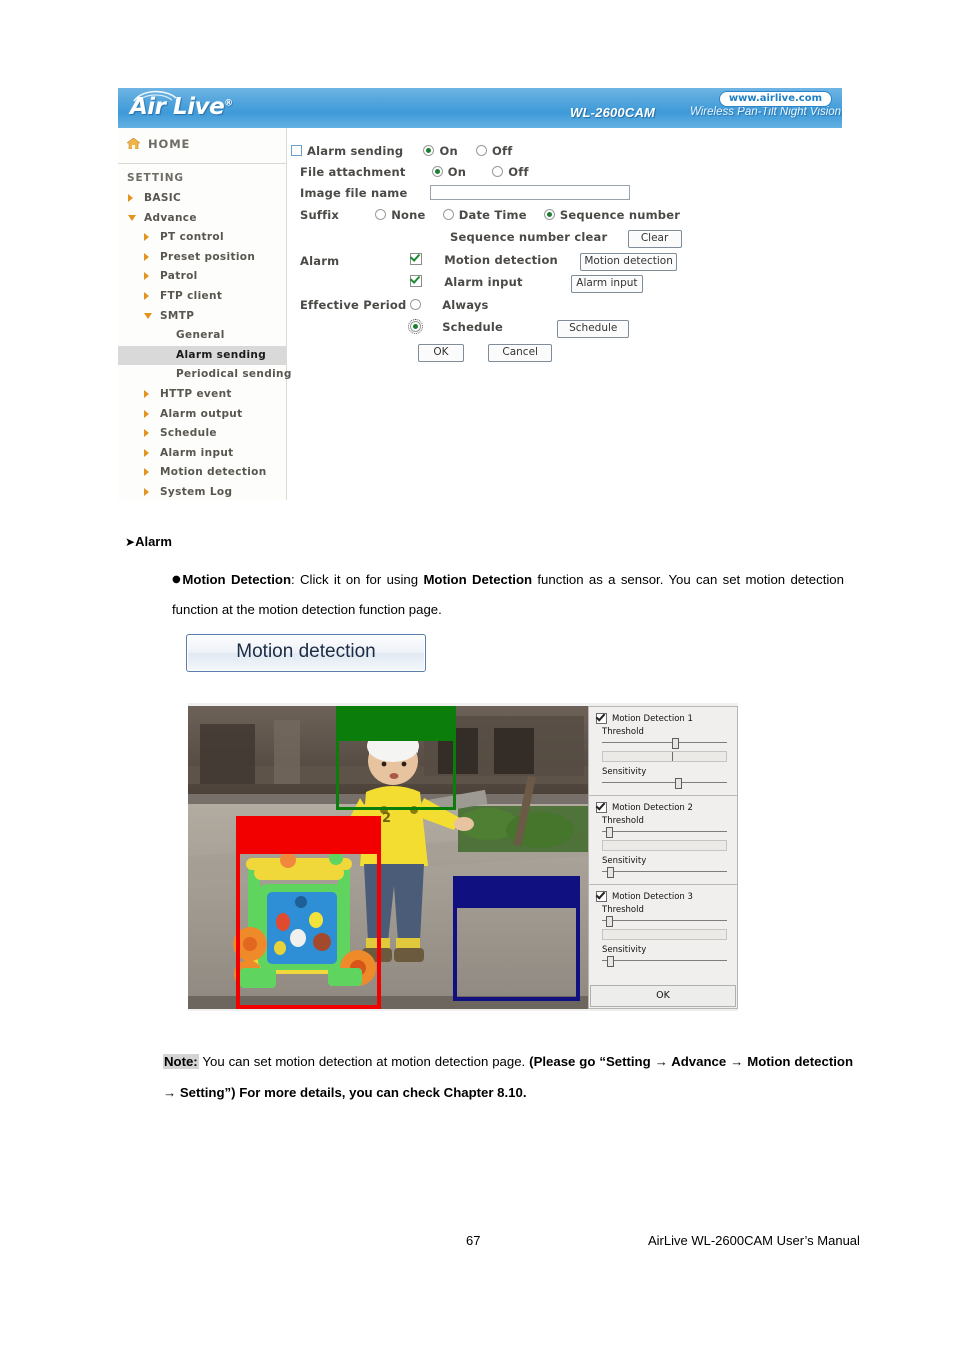  What do you see at coordinates (130, 542) in the screenshot?
I see `section-arrow-icon: ➤` at bounding box center [130, 542].